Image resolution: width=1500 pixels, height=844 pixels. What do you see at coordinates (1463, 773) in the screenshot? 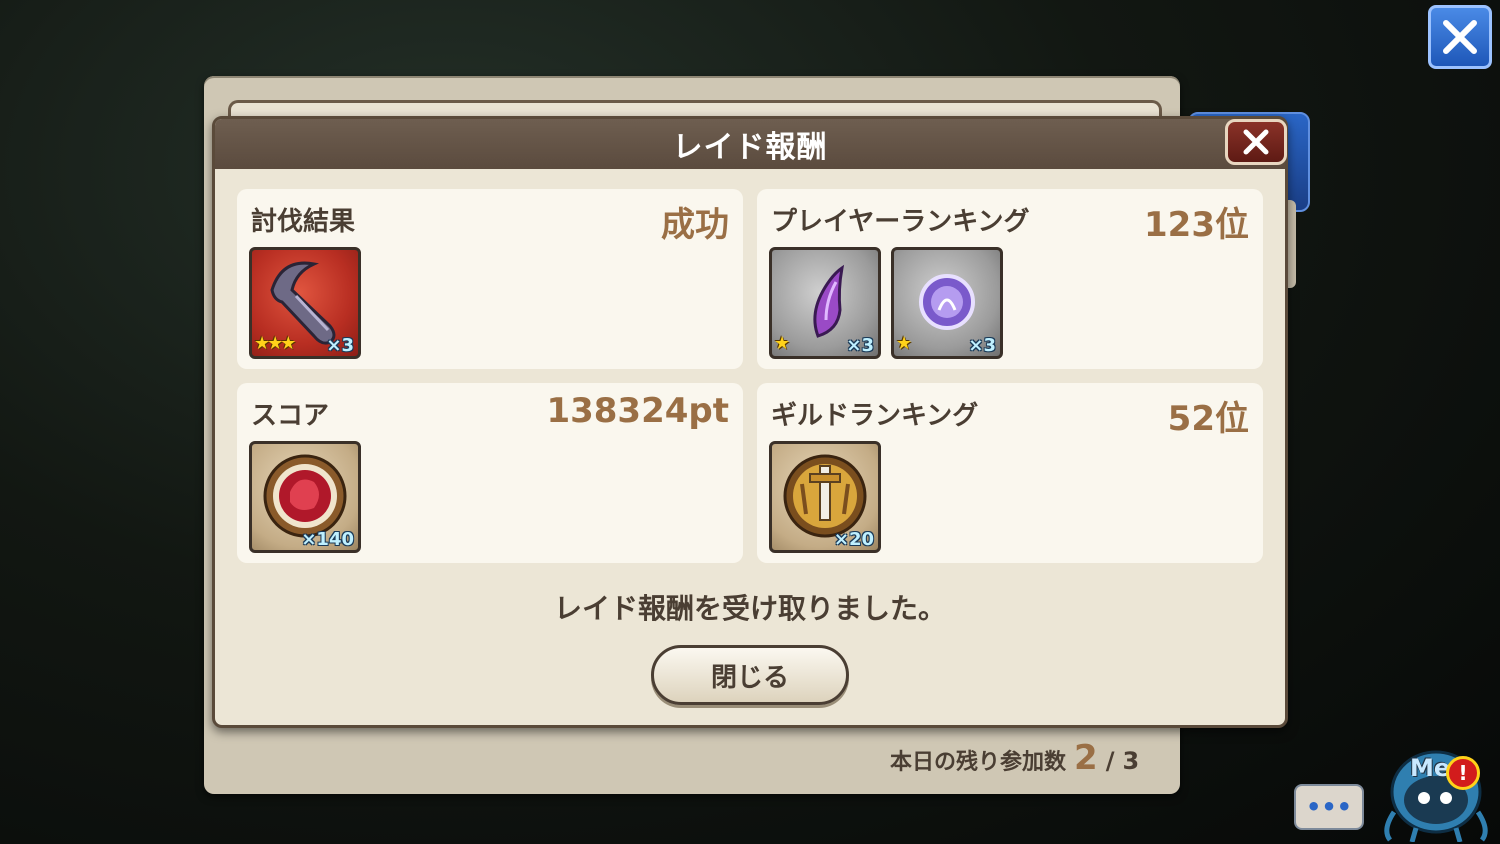
I see `alert-badge: !` at bounding box center [1463, 773].